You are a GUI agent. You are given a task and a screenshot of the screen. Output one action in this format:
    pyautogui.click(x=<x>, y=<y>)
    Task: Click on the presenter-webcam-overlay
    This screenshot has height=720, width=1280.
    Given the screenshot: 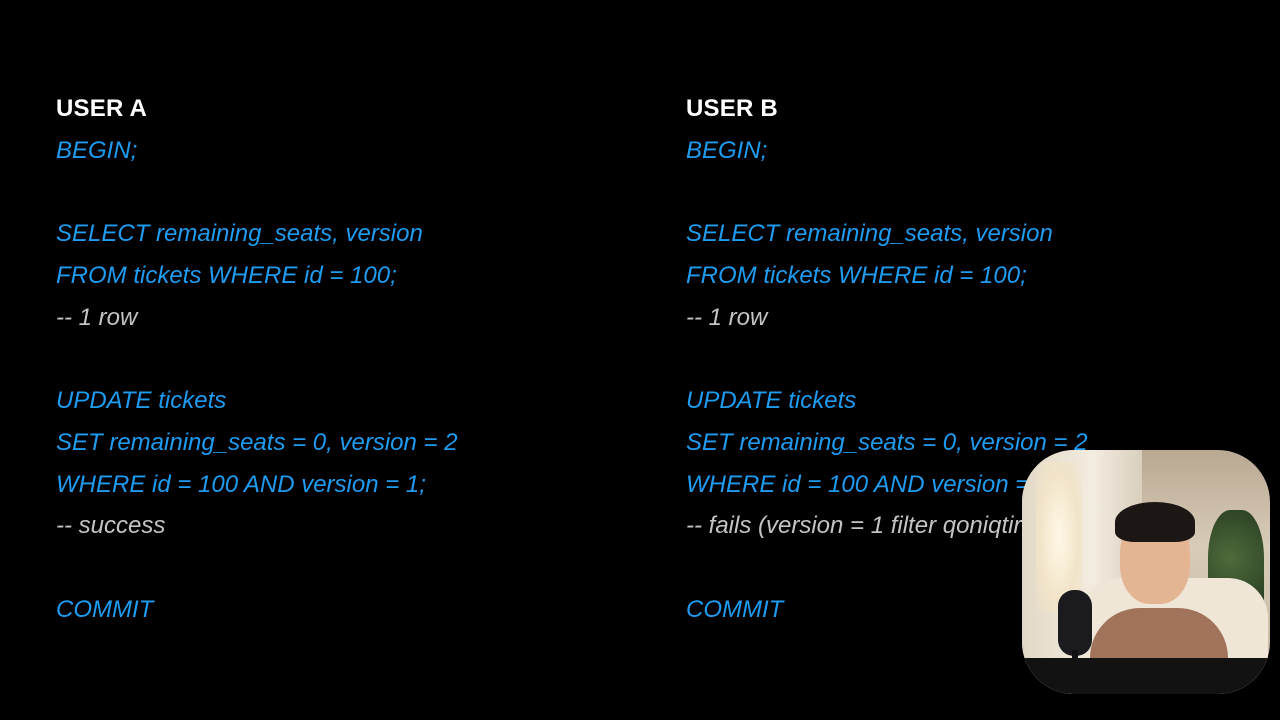 What is the action you would take?
    pyautogui.click(x=1146, y=572)
    